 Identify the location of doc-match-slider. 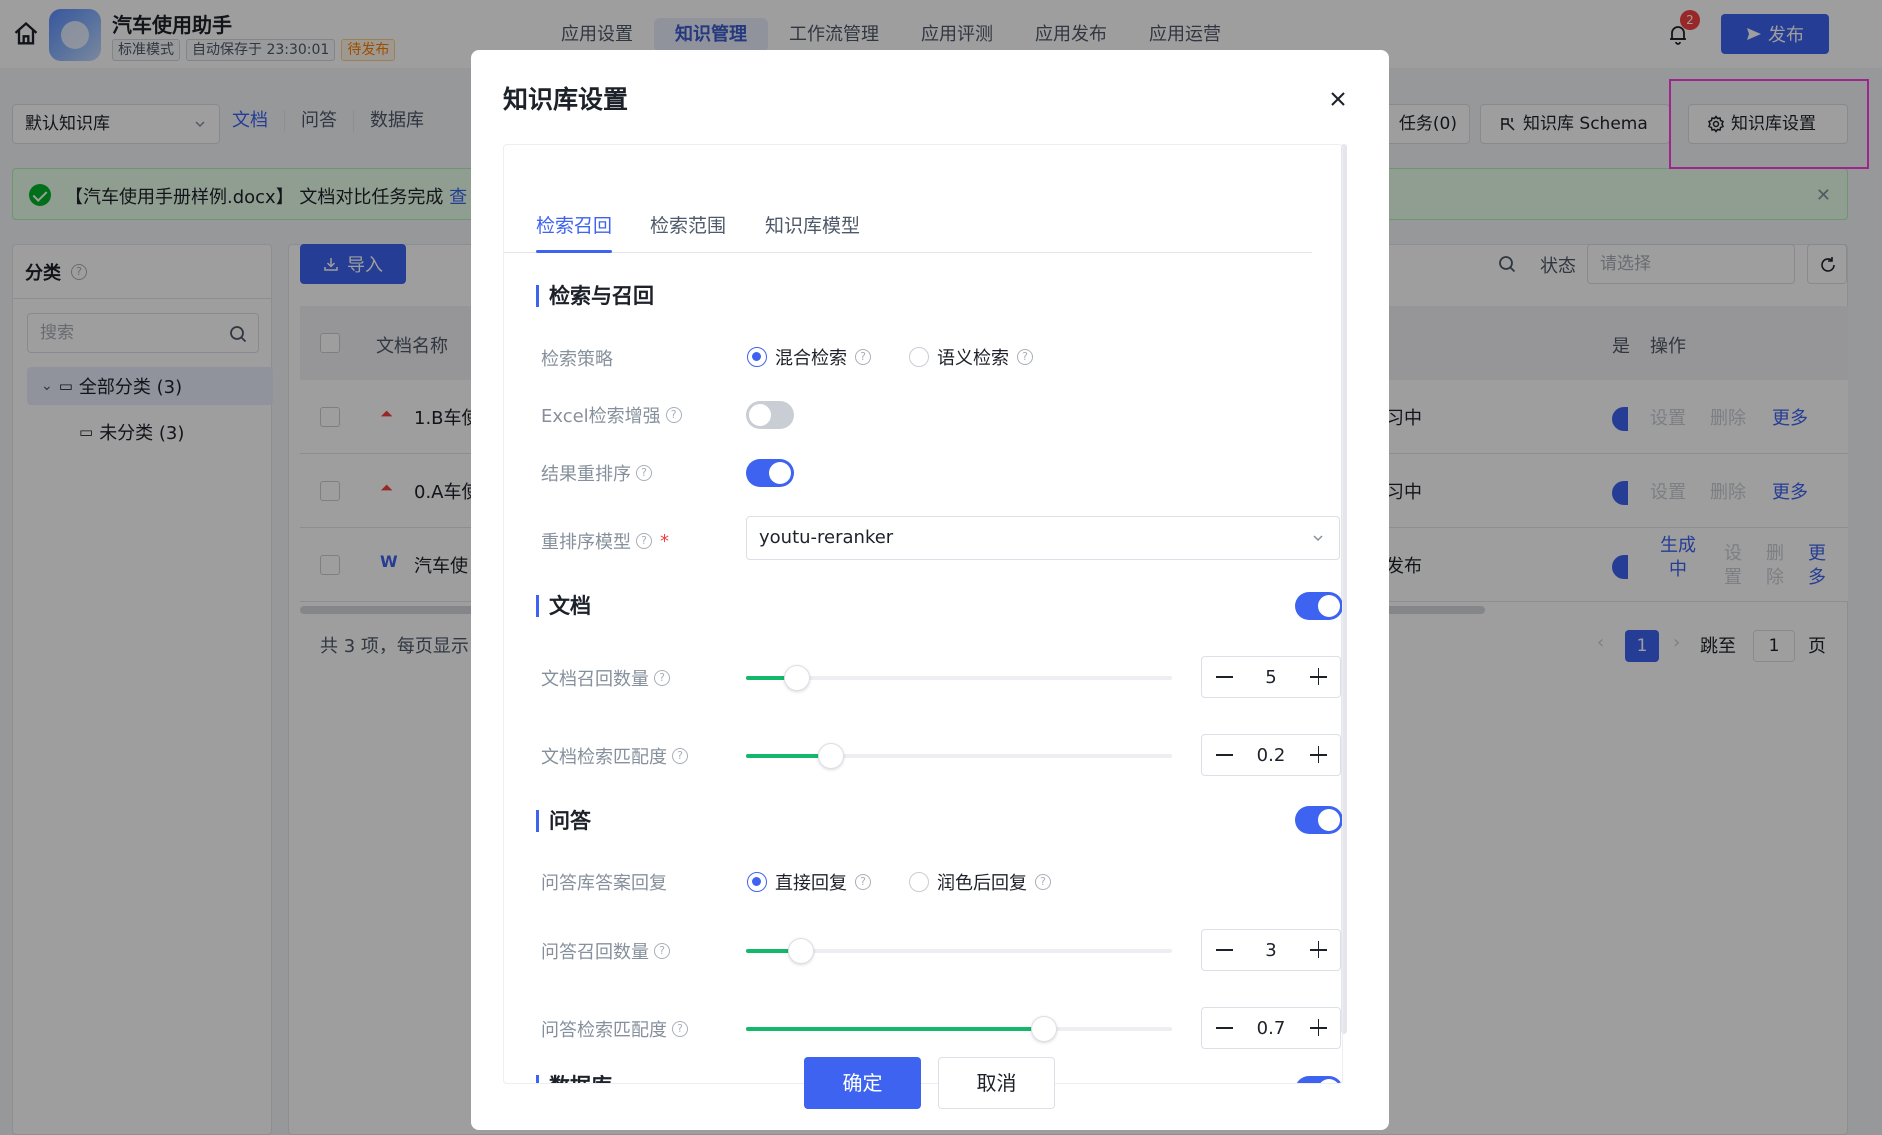
(959, 756).